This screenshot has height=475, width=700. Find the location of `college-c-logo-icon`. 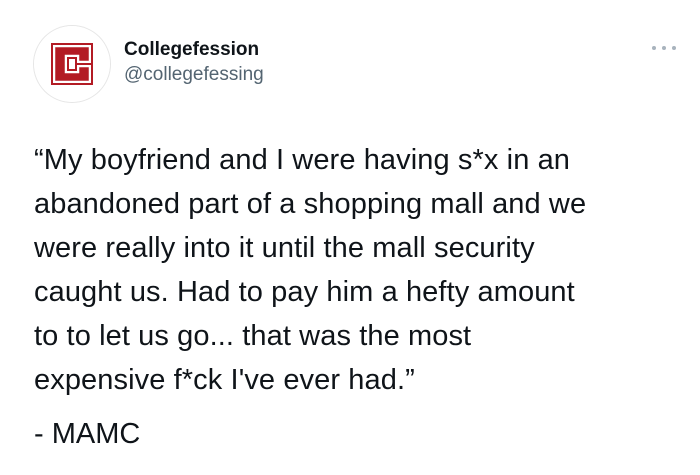

college-c-logo-icon is located at coordinates (72, 64).